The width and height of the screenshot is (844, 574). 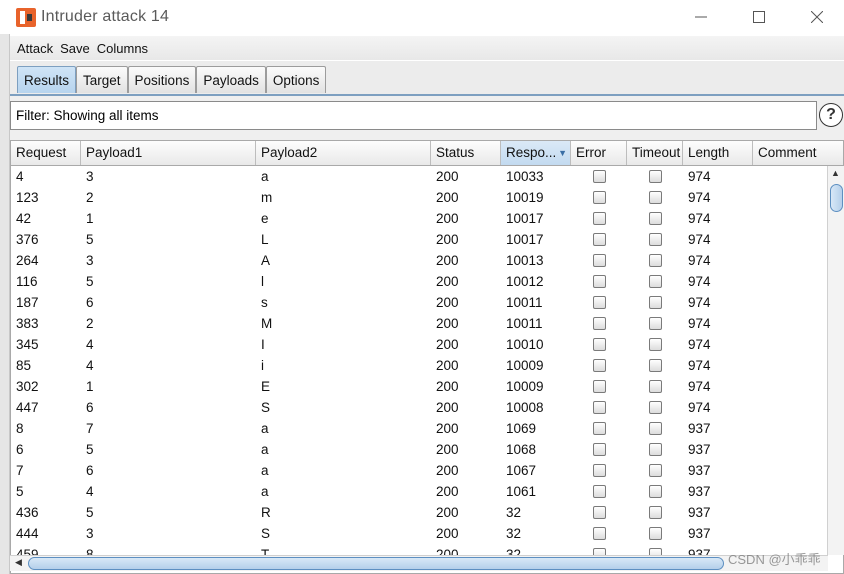 I want to click on vertical-scroll-thumb, so click(x=836, y=198).